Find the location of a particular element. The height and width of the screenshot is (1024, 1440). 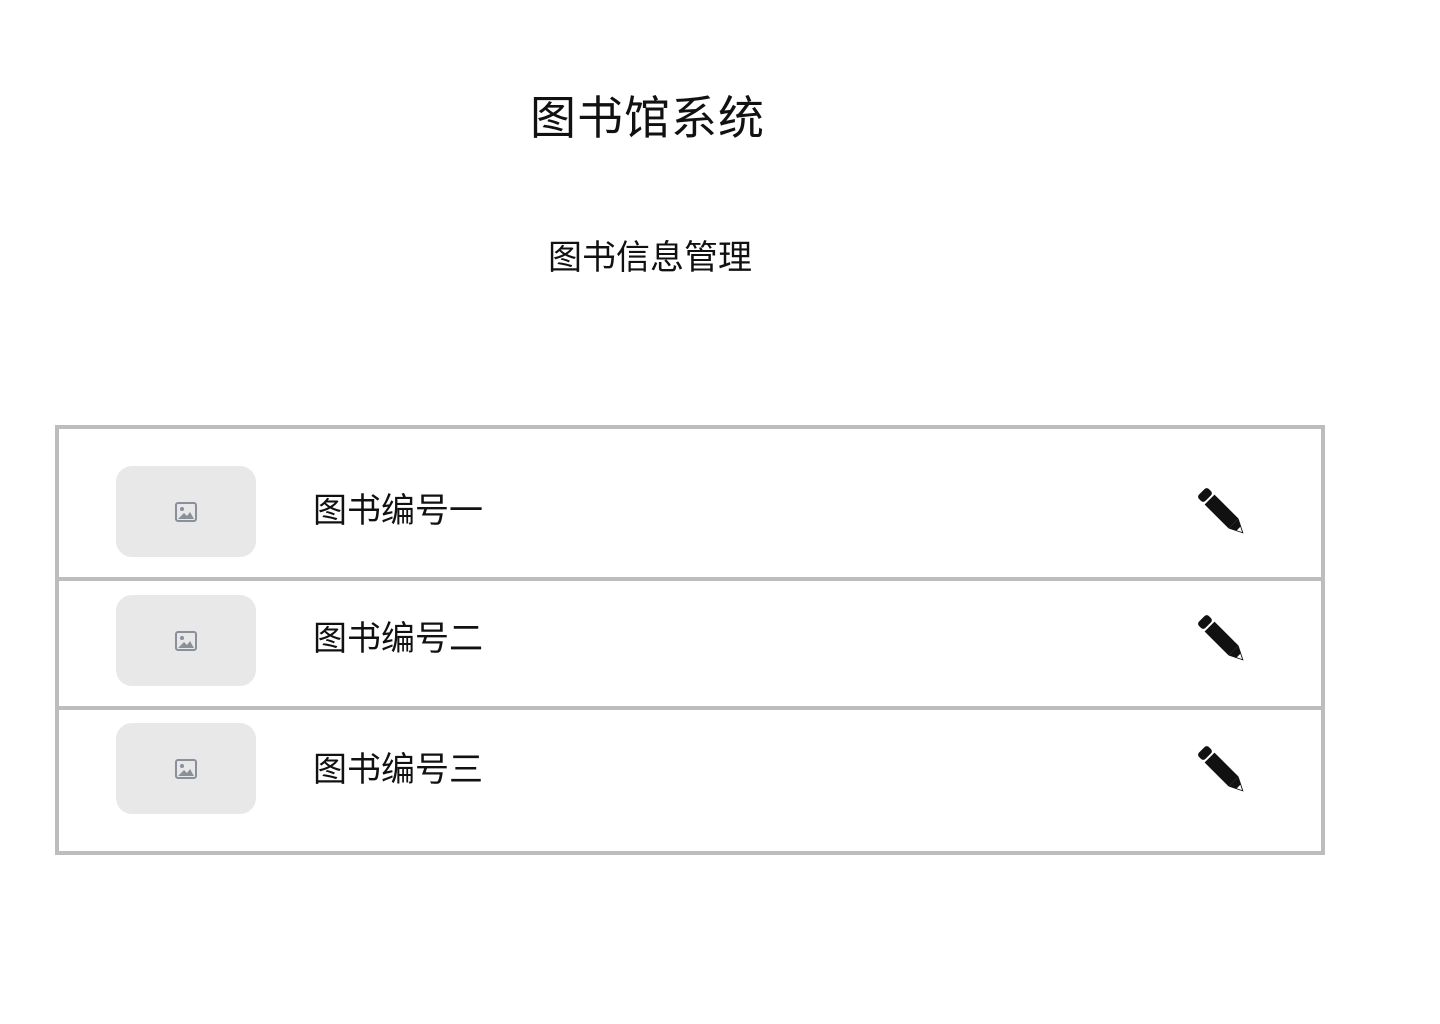

book-label: 图书编号二 is located at coordinates (398, 639).